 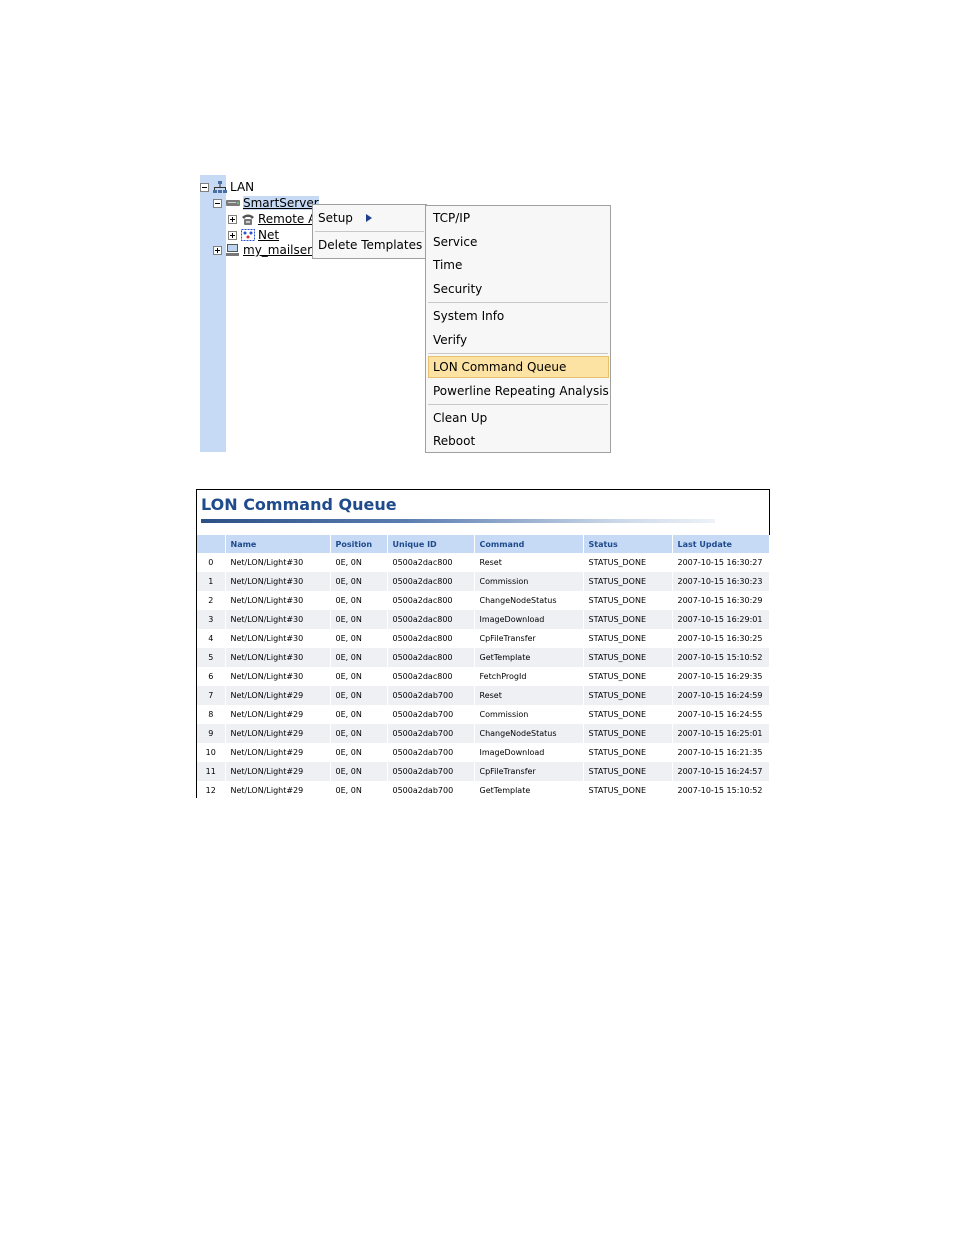 I want to click on tree-node-lan: LAN, so click(x=227, y=187).